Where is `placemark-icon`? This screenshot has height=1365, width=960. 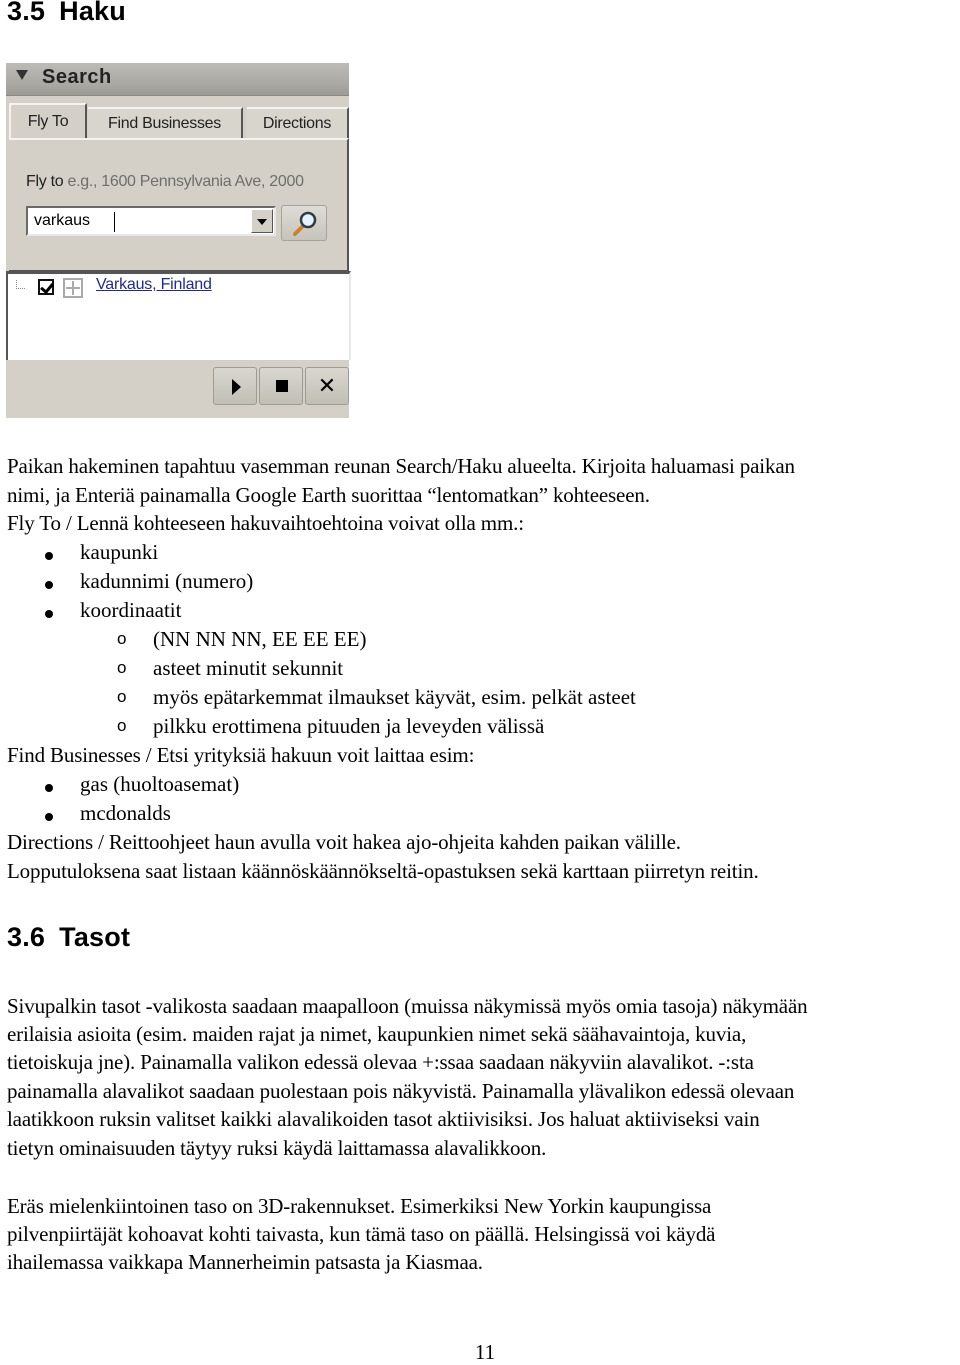 placemark-icon is located at coordinates (73, 288).